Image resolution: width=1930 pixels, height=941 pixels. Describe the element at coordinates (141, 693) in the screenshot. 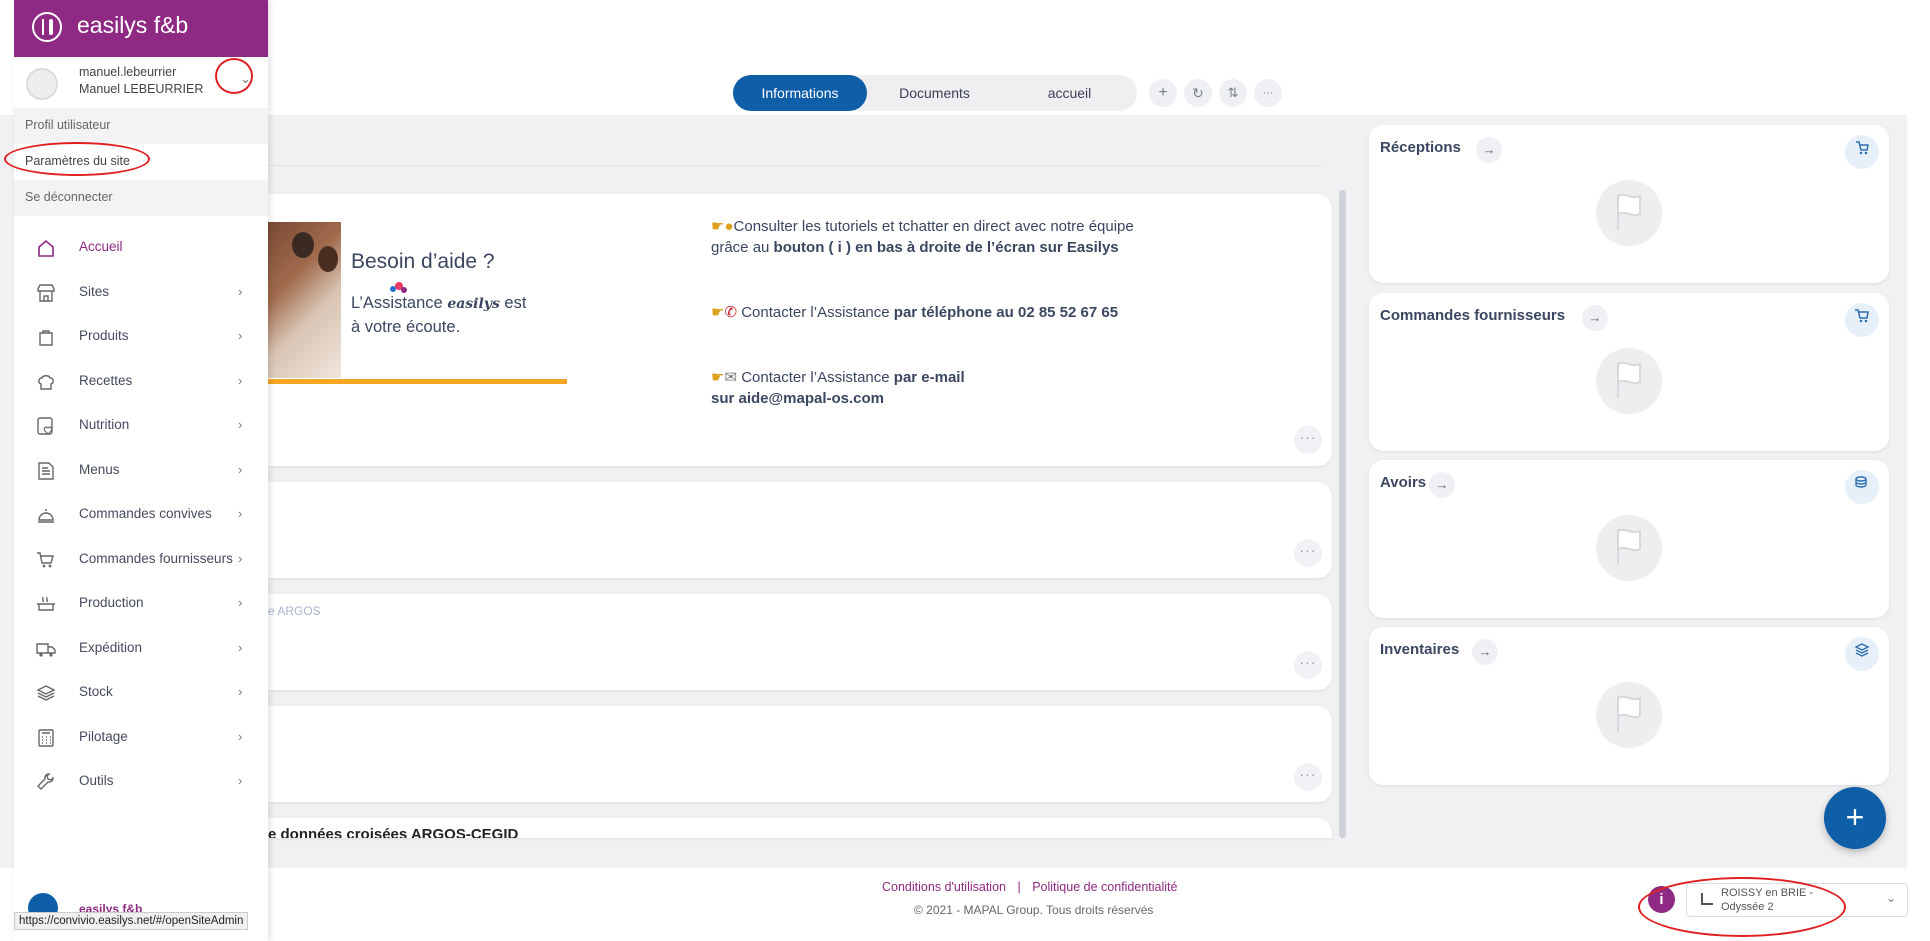

I see `sidebar-item-stock: Stock ›` at that location.